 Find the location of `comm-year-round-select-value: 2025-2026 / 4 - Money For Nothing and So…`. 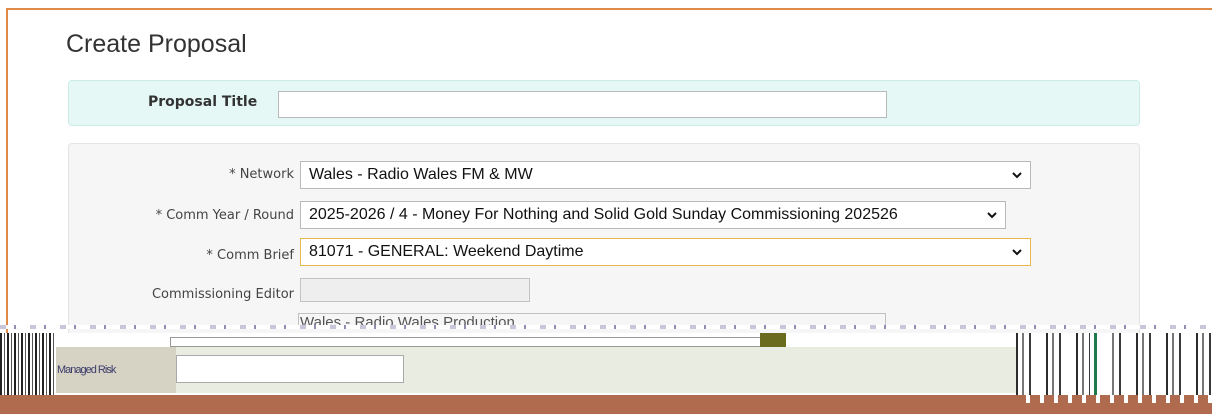

comm-year-round-select-value: 2025-2026 / 4 - Money For Nothing and So… is located at coordinates (603, 214).